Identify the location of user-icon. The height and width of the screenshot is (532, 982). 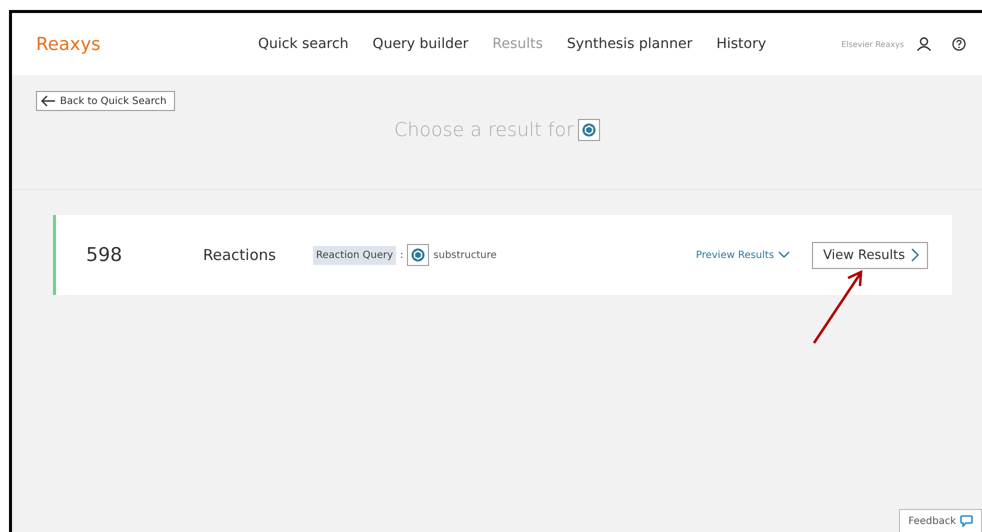
(924, 44).